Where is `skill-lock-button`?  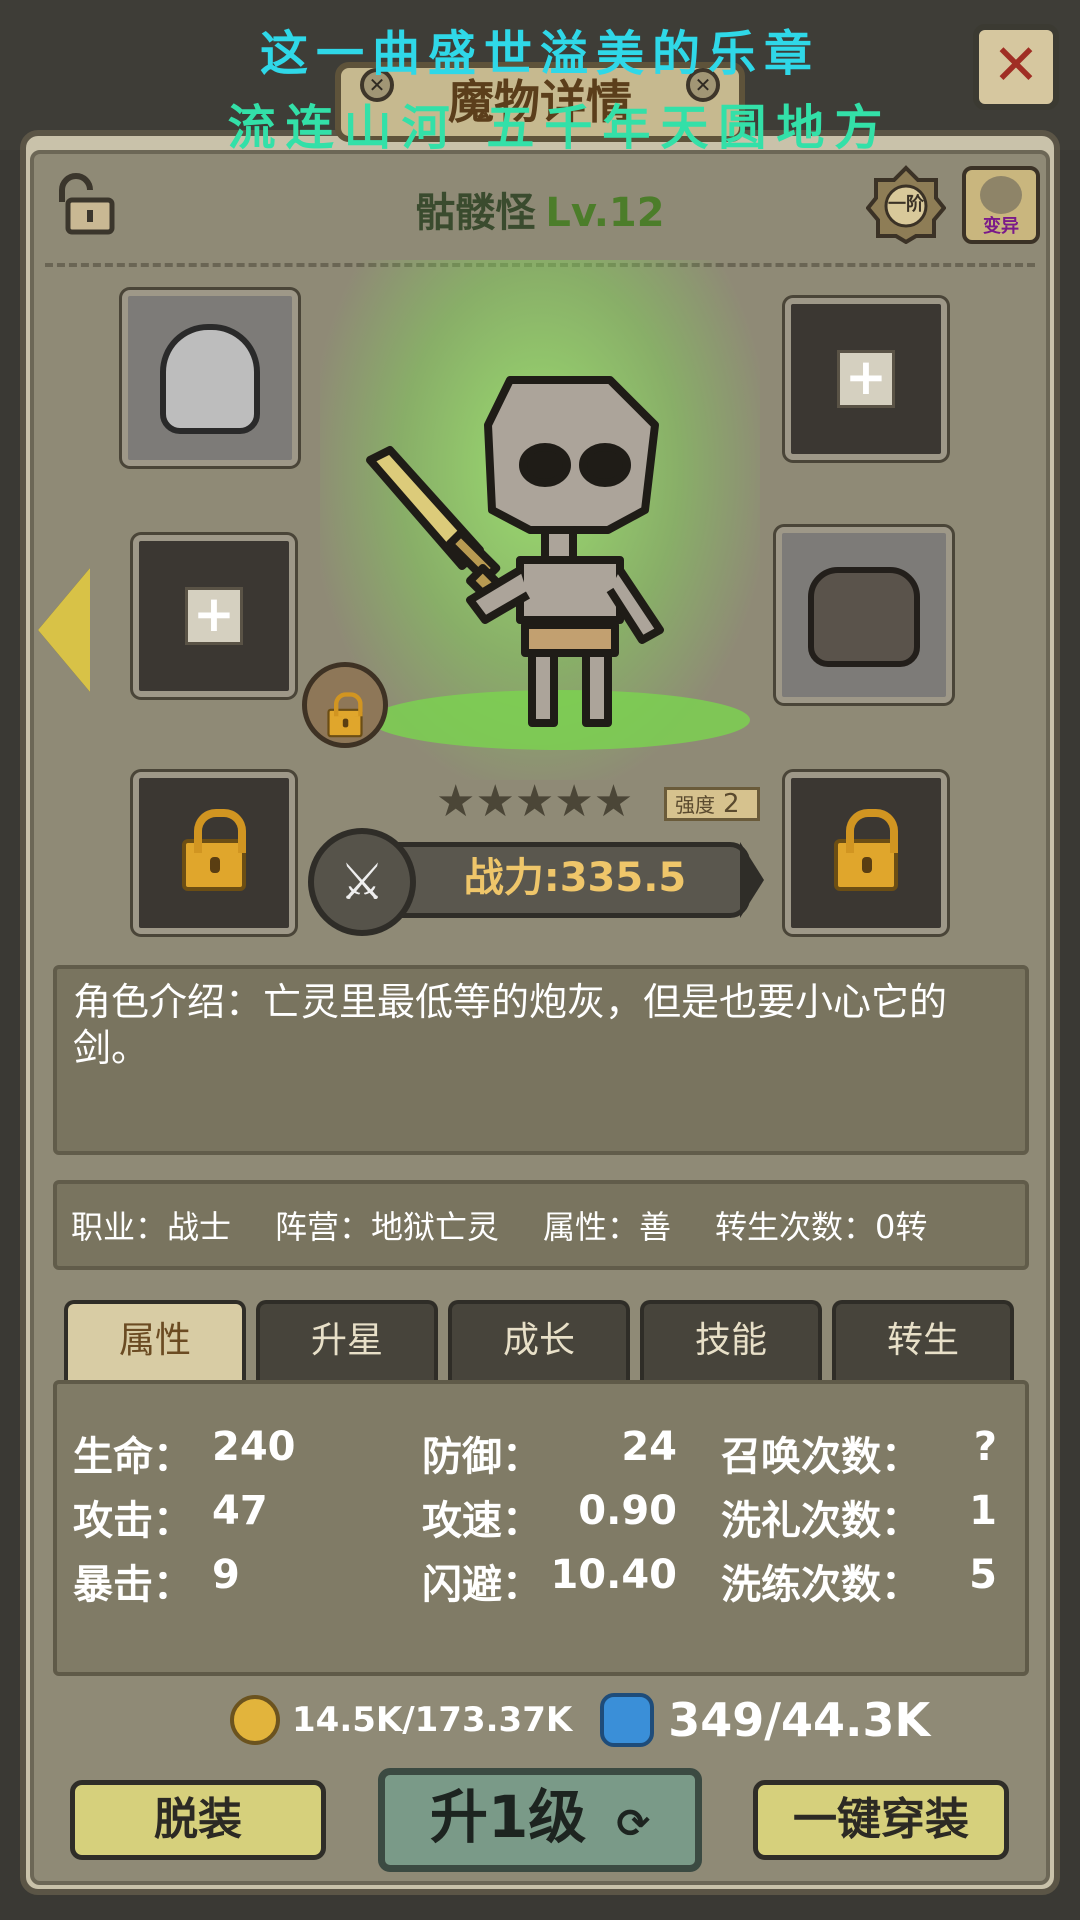
skill-lock-button is located at coordinates (345, 705).